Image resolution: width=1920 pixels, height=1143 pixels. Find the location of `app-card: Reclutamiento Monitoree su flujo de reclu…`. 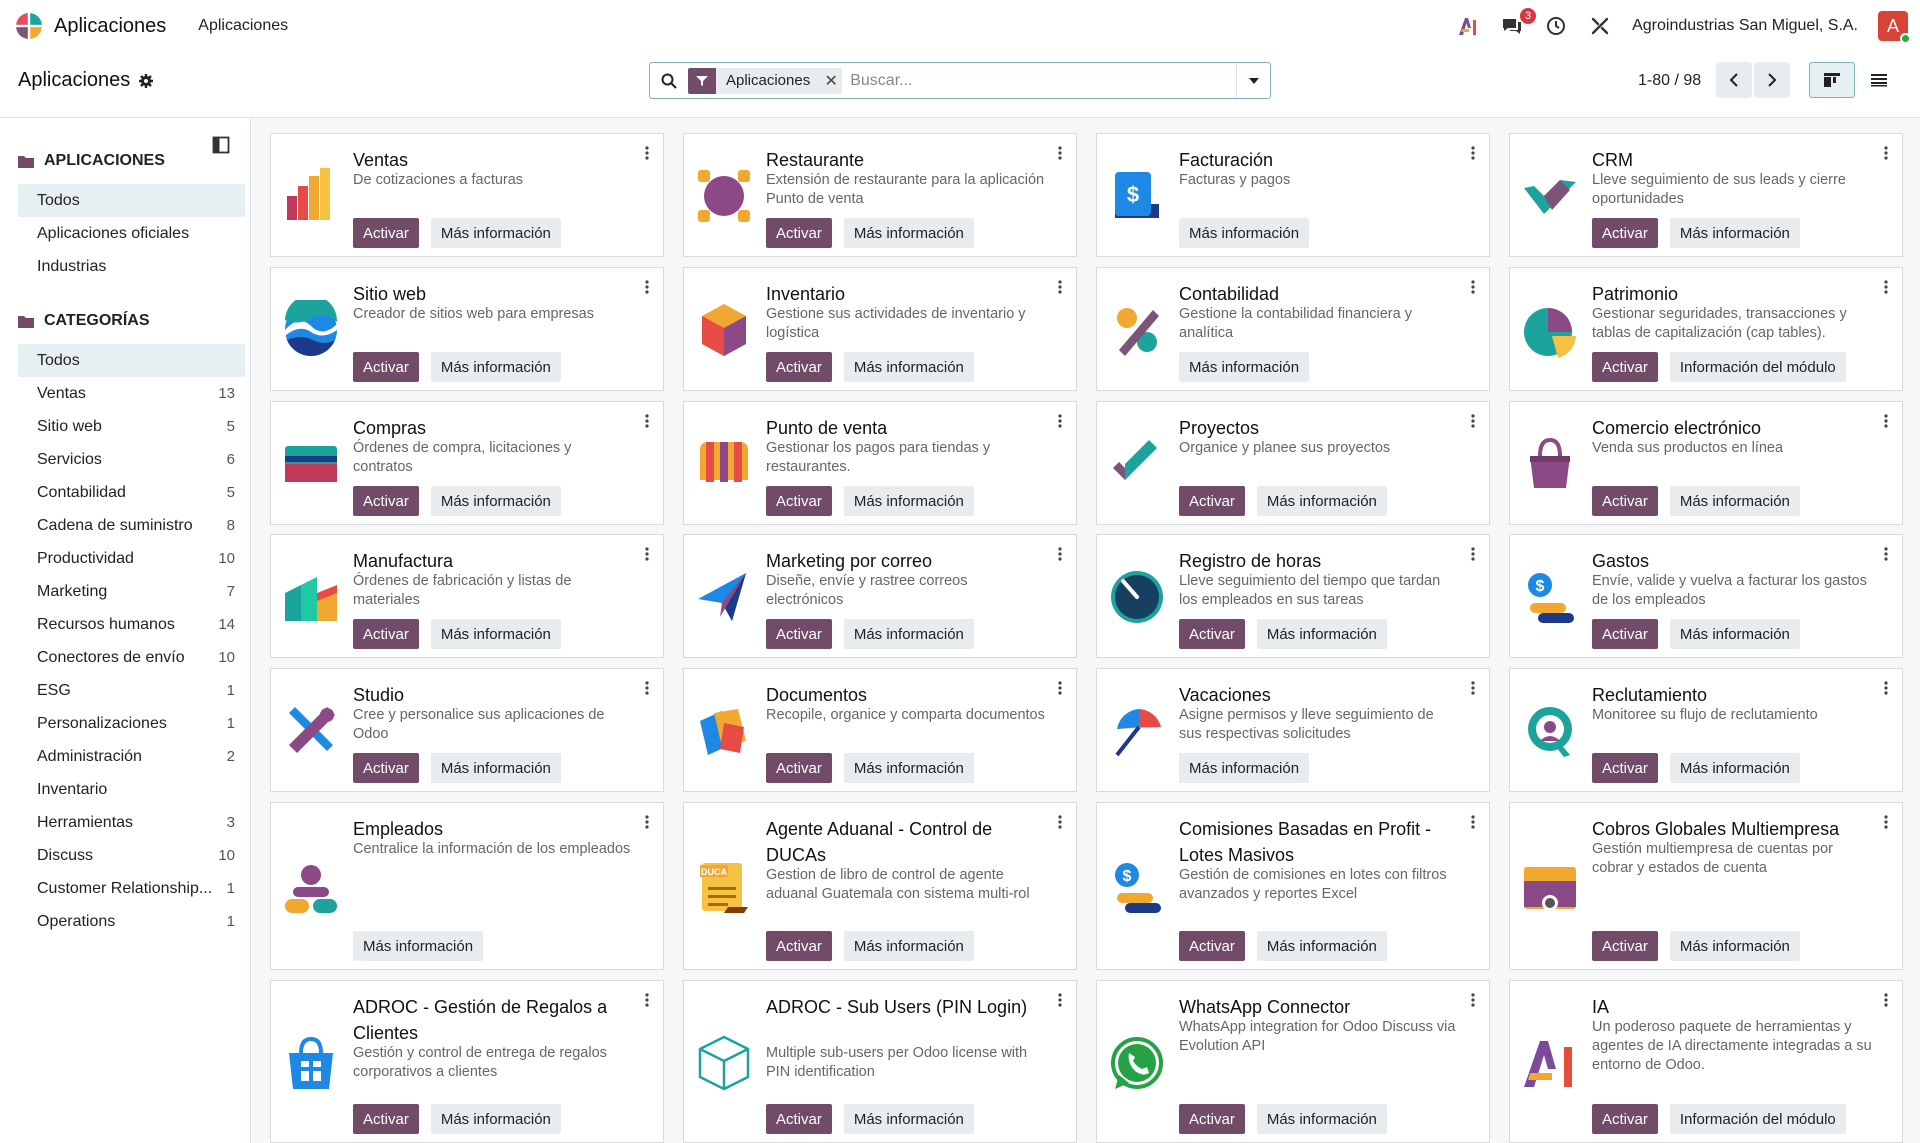

app-card: Reclutamiento Monitoree su flujo de reclu… is located at coordinates (1706, 730).